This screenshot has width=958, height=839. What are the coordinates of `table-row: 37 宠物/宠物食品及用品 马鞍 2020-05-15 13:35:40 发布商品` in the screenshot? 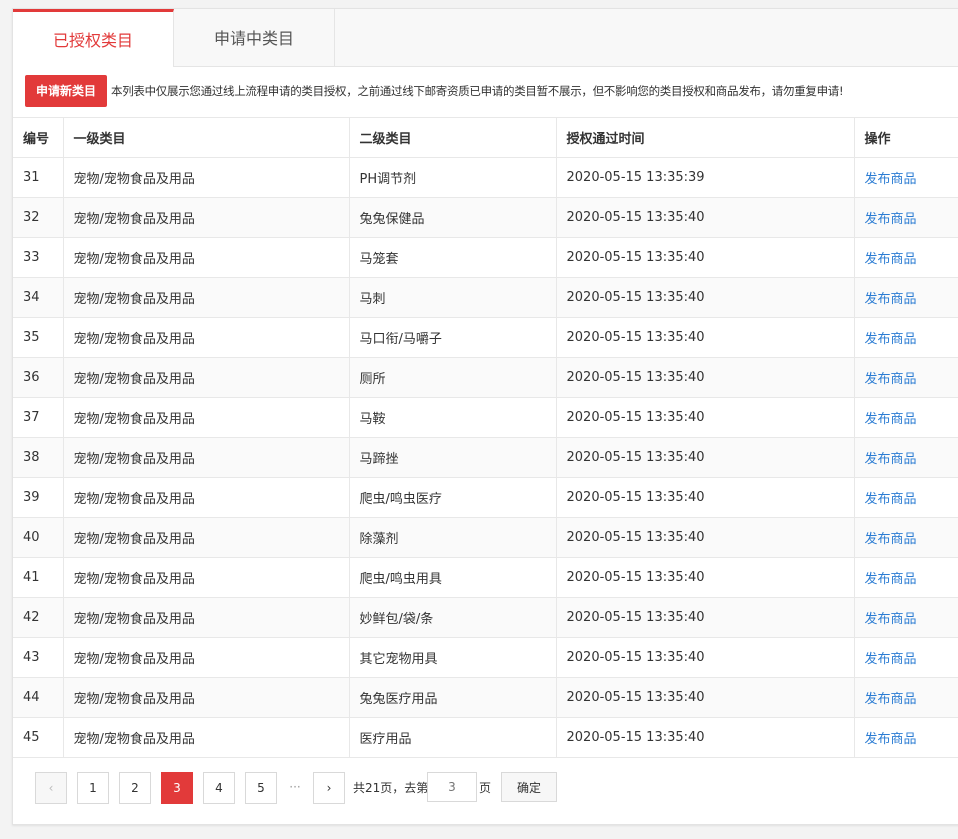 It's located at (485, 417).